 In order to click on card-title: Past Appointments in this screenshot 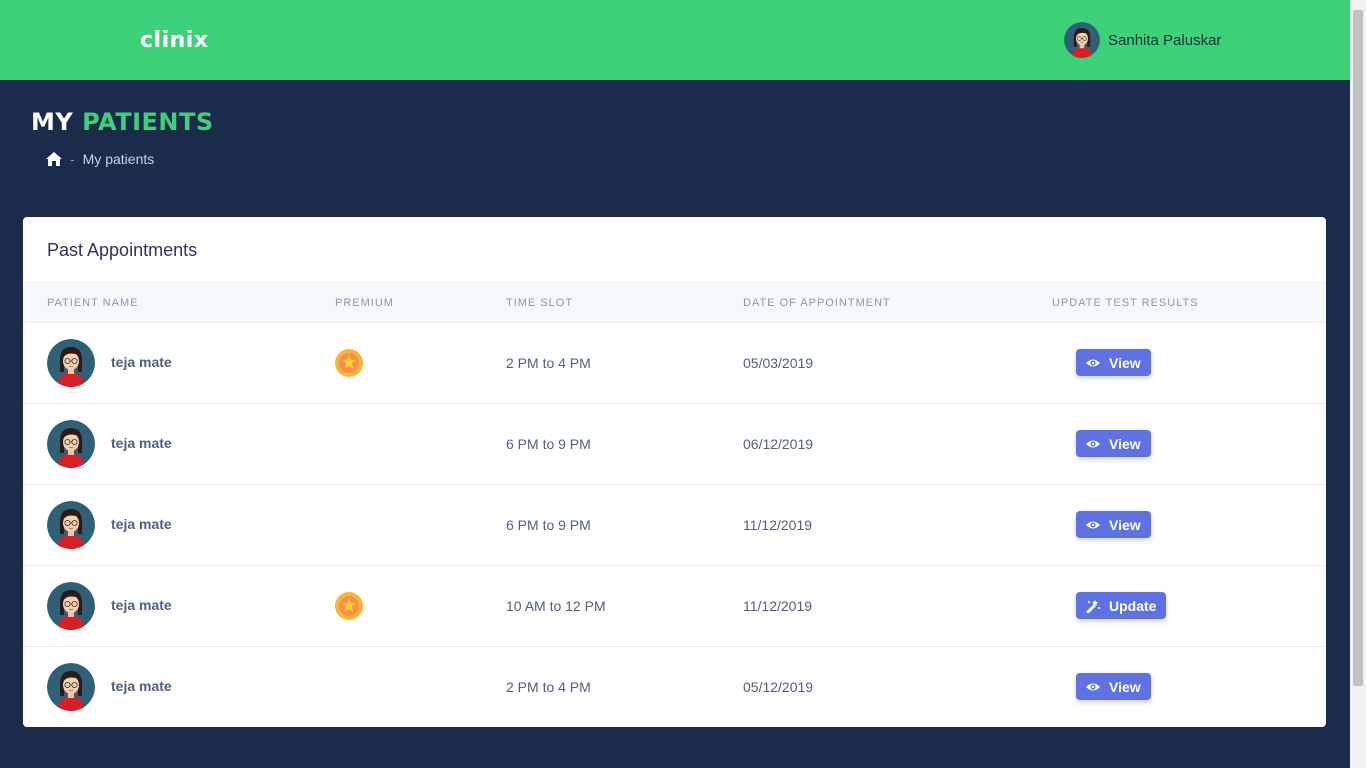, I will do `click(122, 250)`.